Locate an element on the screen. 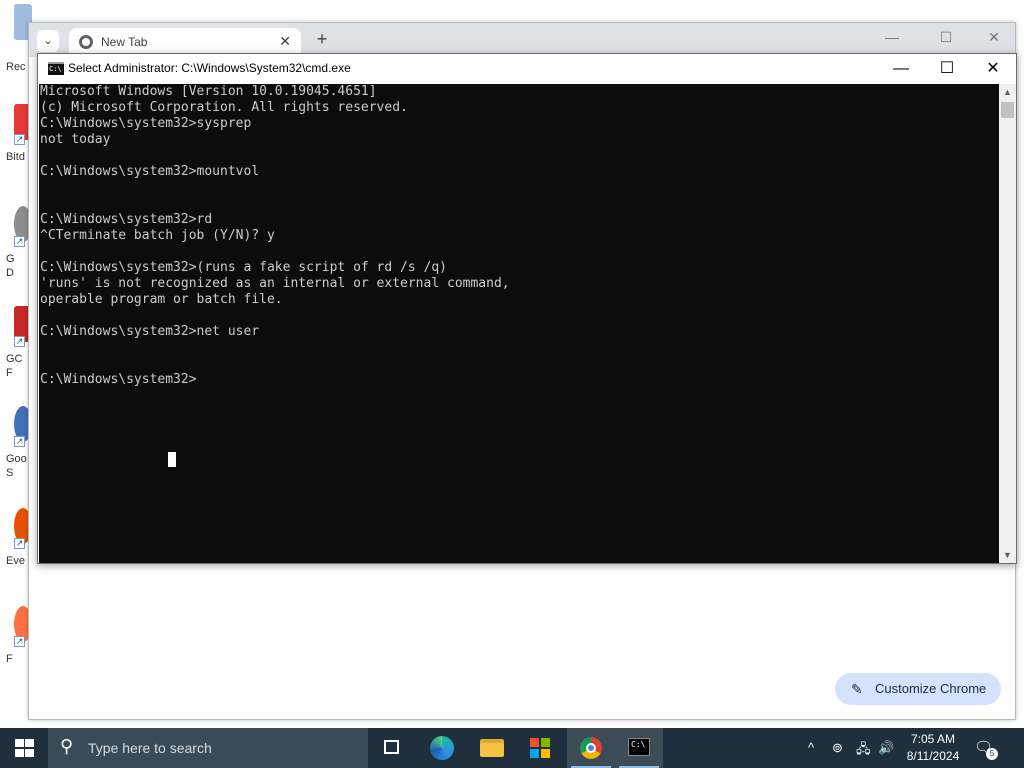 Image resolution: width=1024 pixels, height=768 pixels. desktop-icon-label: Rec is located at coordinates (16, 67).